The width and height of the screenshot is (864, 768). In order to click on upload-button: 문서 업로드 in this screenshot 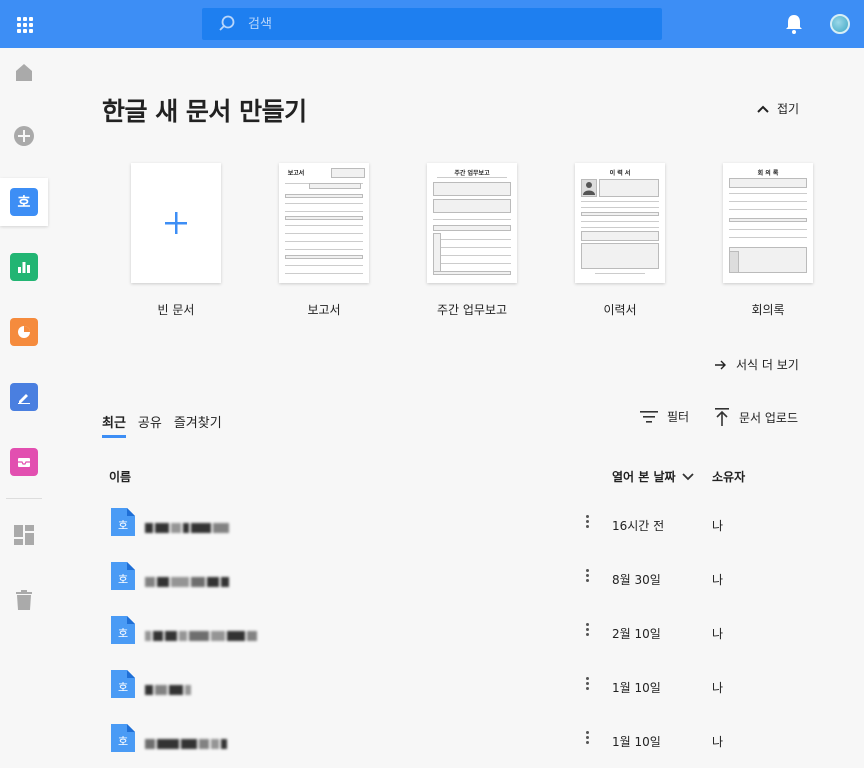, I will do `click(756, 417)`.